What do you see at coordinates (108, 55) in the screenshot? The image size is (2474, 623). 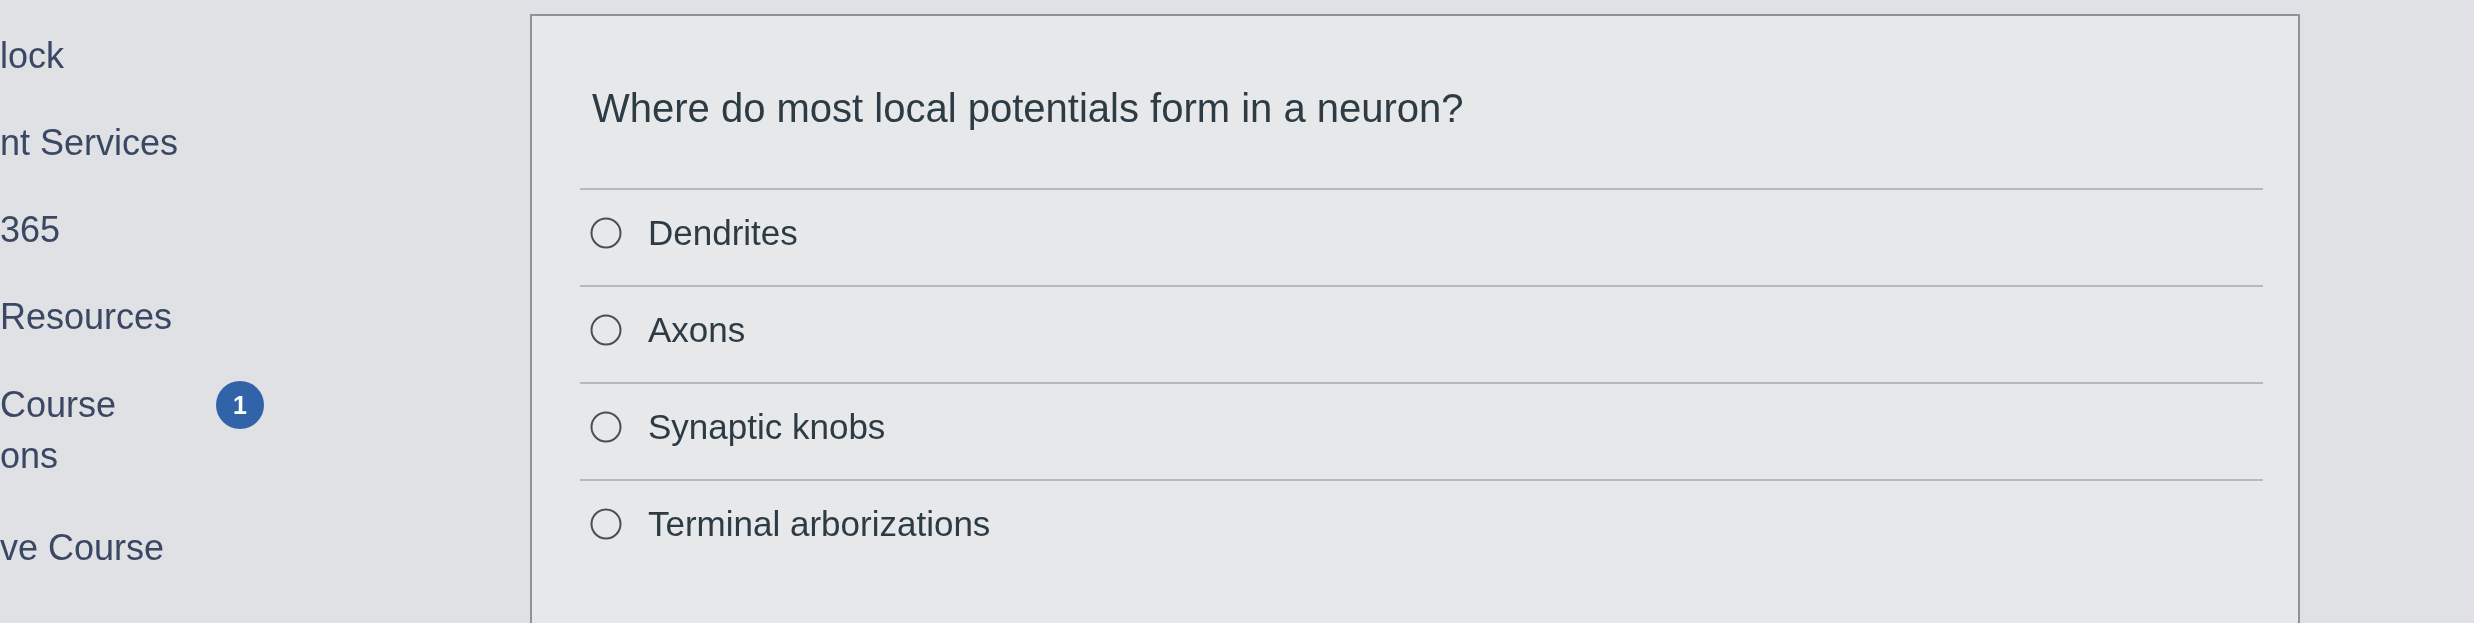 I see `sidebar-link: lock` at bounding box center [108, 55].